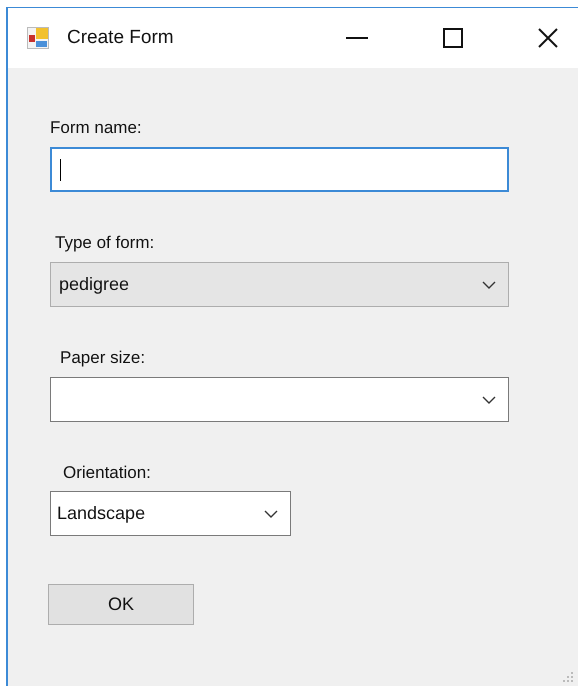  I want to click on field-label: Paper size:, so click(103, 358).